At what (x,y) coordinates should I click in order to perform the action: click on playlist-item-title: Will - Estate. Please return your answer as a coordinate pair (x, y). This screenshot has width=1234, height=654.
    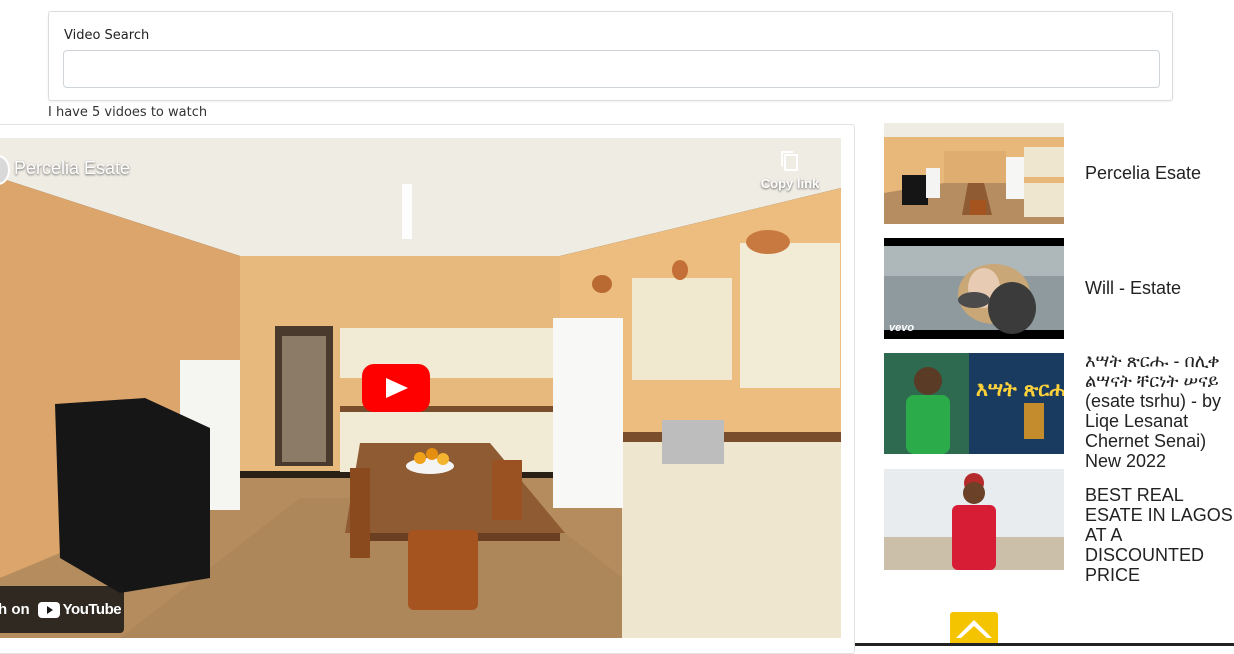
    Looking at the image, I should click on (1133, 288).